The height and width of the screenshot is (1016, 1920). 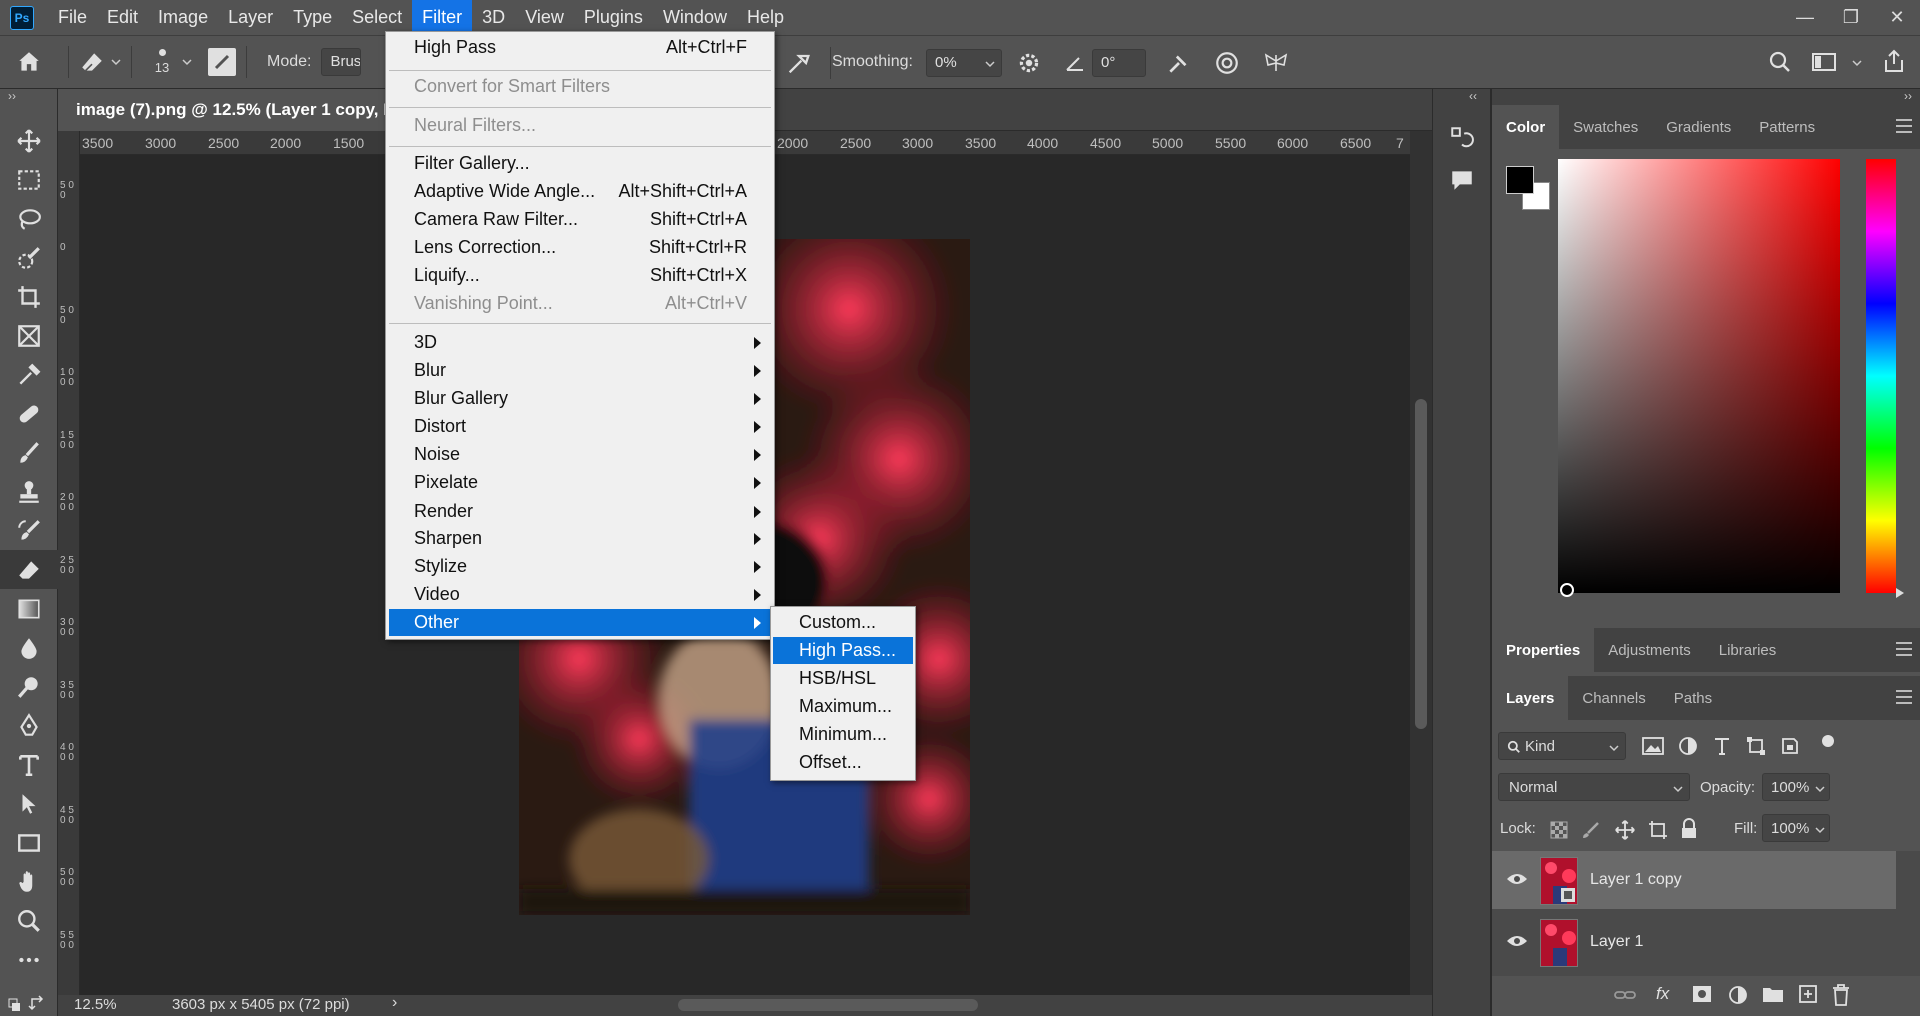 What do you see at coordinates (122, 17) in the screenshot?
I see `menu-edit: Edit` at bounding box center [122, 17].